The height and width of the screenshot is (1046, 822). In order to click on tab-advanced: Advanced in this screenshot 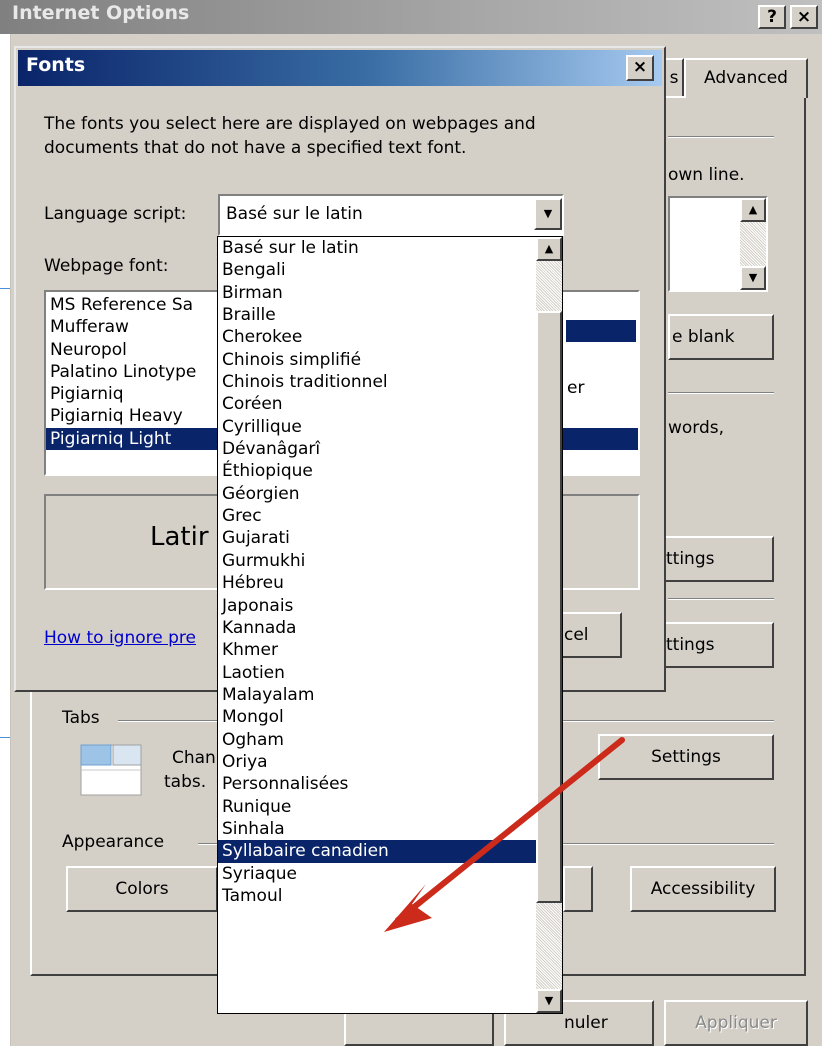, I will do `click(746, 78)`.